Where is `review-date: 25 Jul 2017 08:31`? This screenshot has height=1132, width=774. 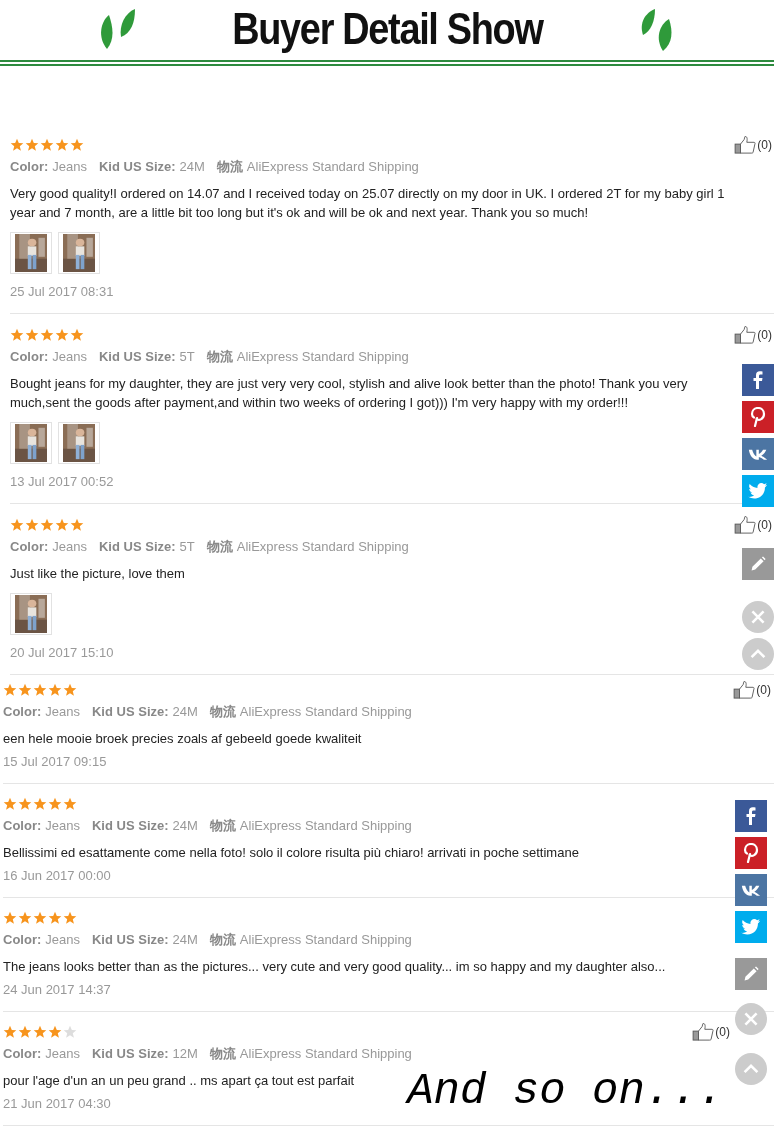 review-date: 25 Jul 2017 08:31 is located at coordinates (62, 291).